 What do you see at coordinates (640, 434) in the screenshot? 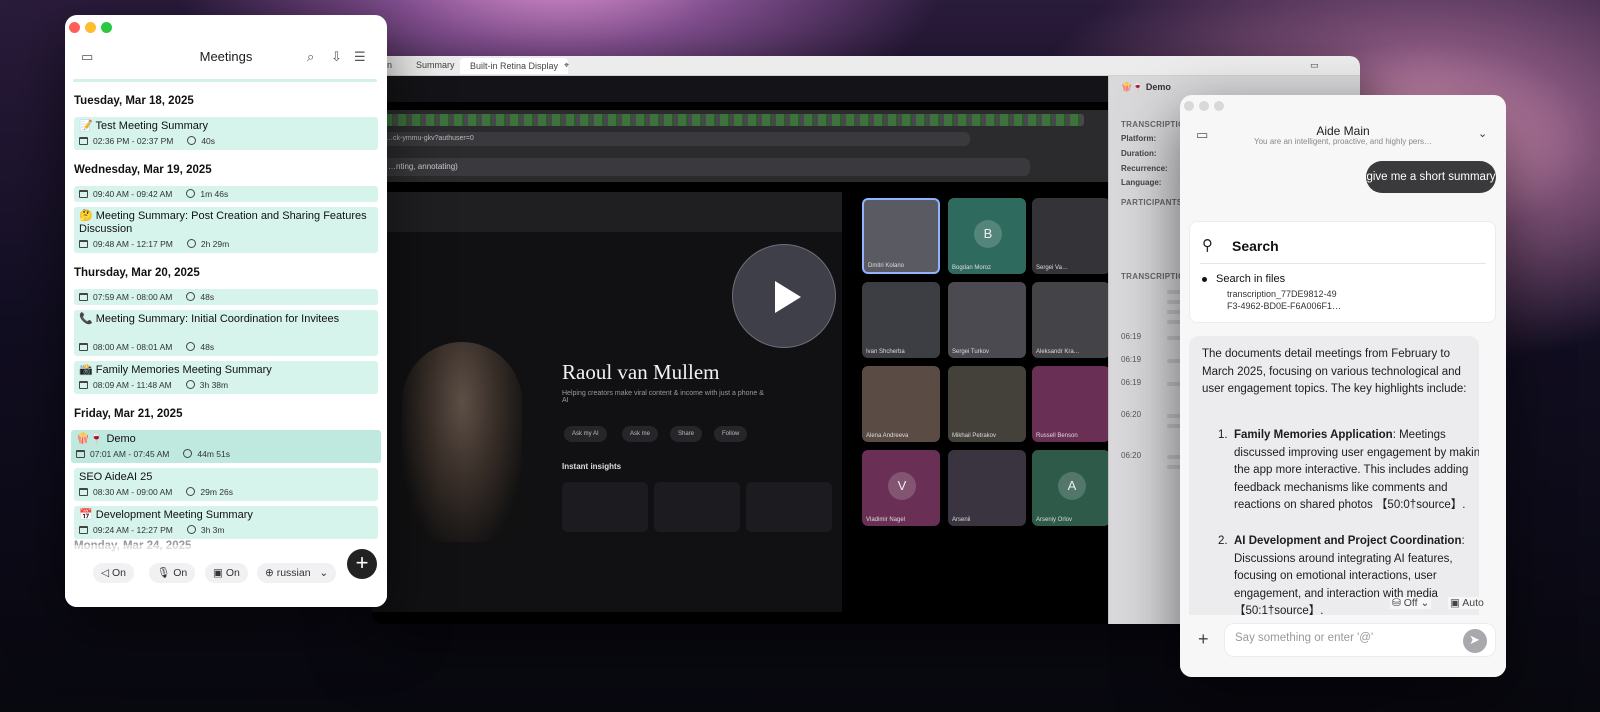
I see `captured-pill: Ask me` at bounding box center [640, 434].